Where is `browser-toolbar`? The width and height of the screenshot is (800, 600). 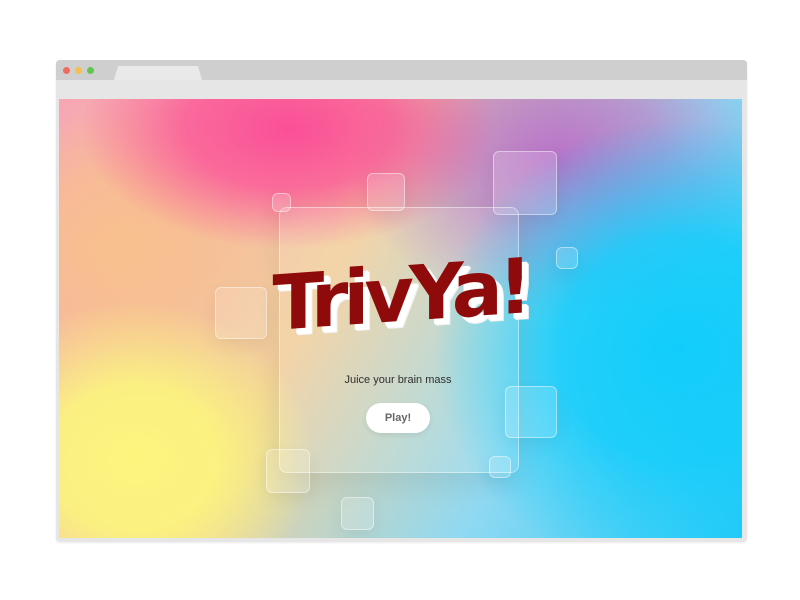 browser-toolbar is located at coordinates (401, 89).